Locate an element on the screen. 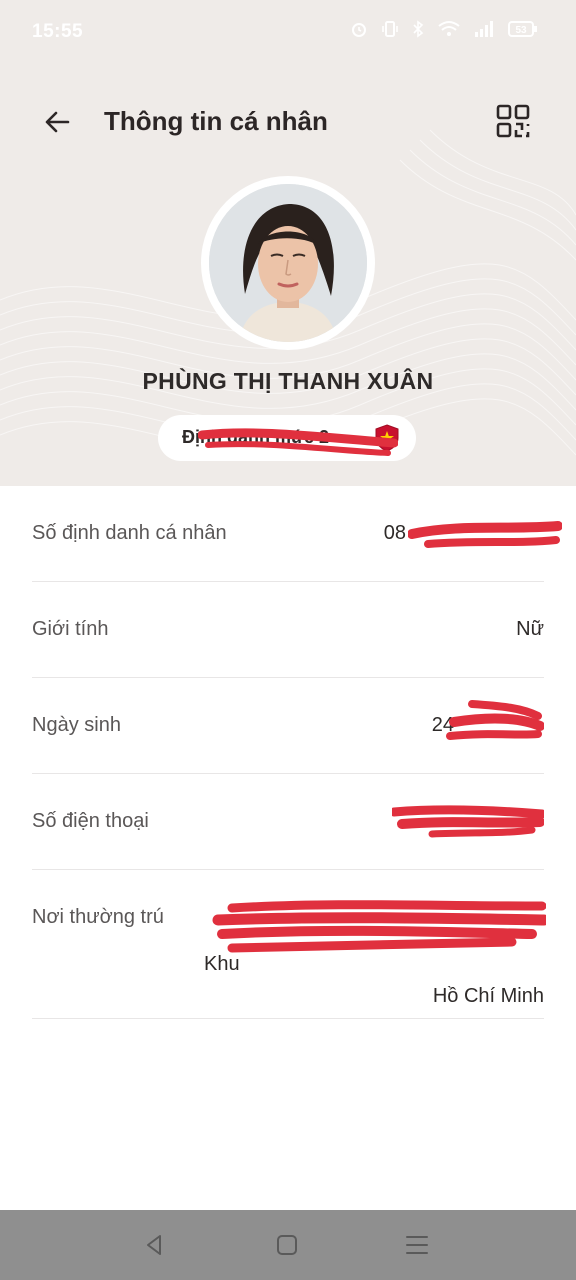 The height and width of the screenshot is (1280, 576). identification-level-chip: Định danh mức 2 is located at coordinates (287, 438).